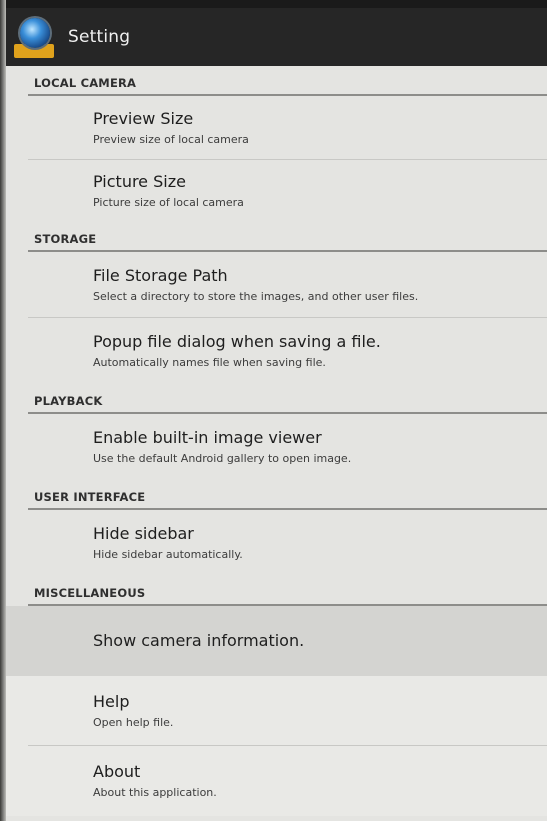 The image size is (547, 821). I want to click on section-header-label: MISCELLANEOUS, so click(90, 593).